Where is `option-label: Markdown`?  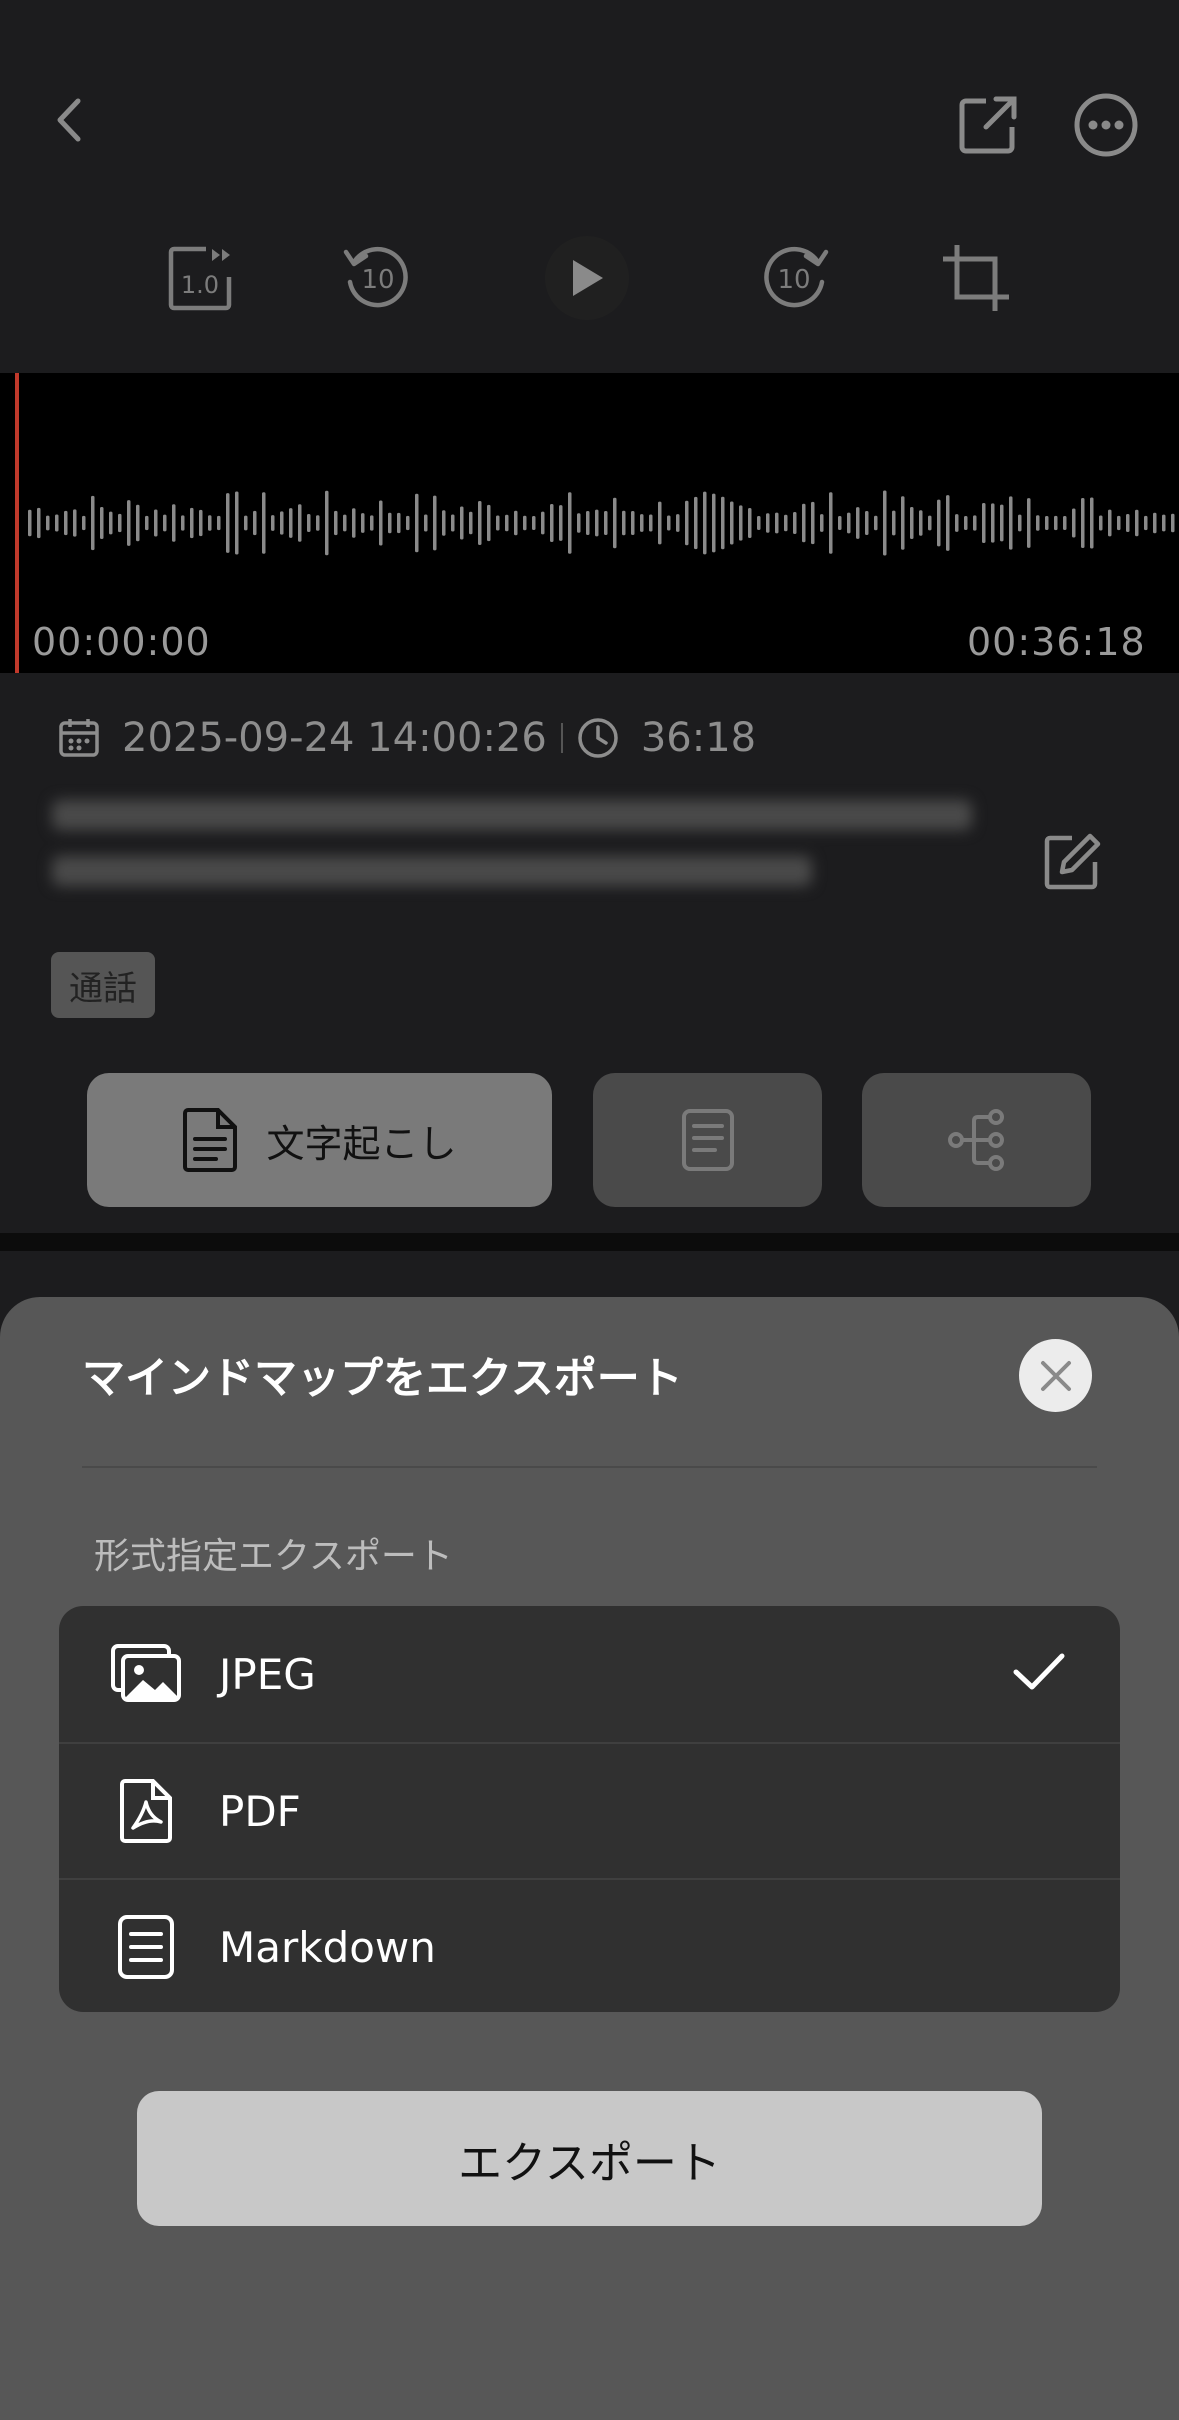
option-label: Markdown is located at coordinates (327, 1947).